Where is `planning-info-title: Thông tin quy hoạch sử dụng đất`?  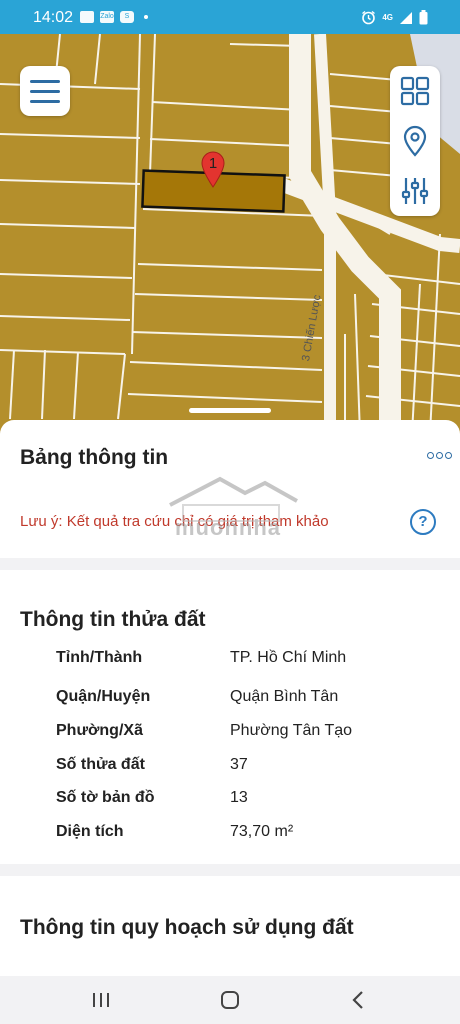 planning-info-title: Thông tin quy hoạch sử dụng đất is located at coordinates (187, 927).